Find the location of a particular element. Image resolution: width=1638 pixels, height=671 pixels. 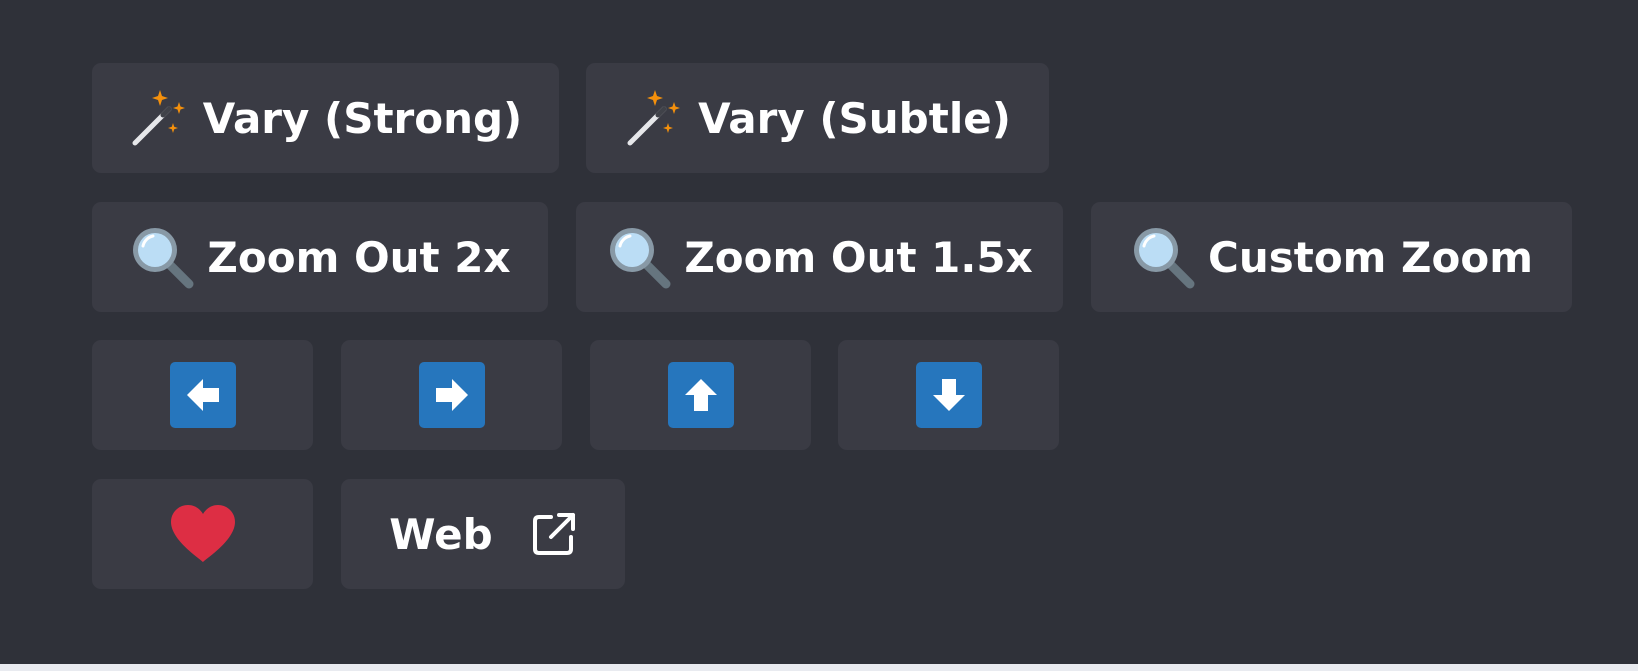

pan-down-button is located at coordinates (948, 395).